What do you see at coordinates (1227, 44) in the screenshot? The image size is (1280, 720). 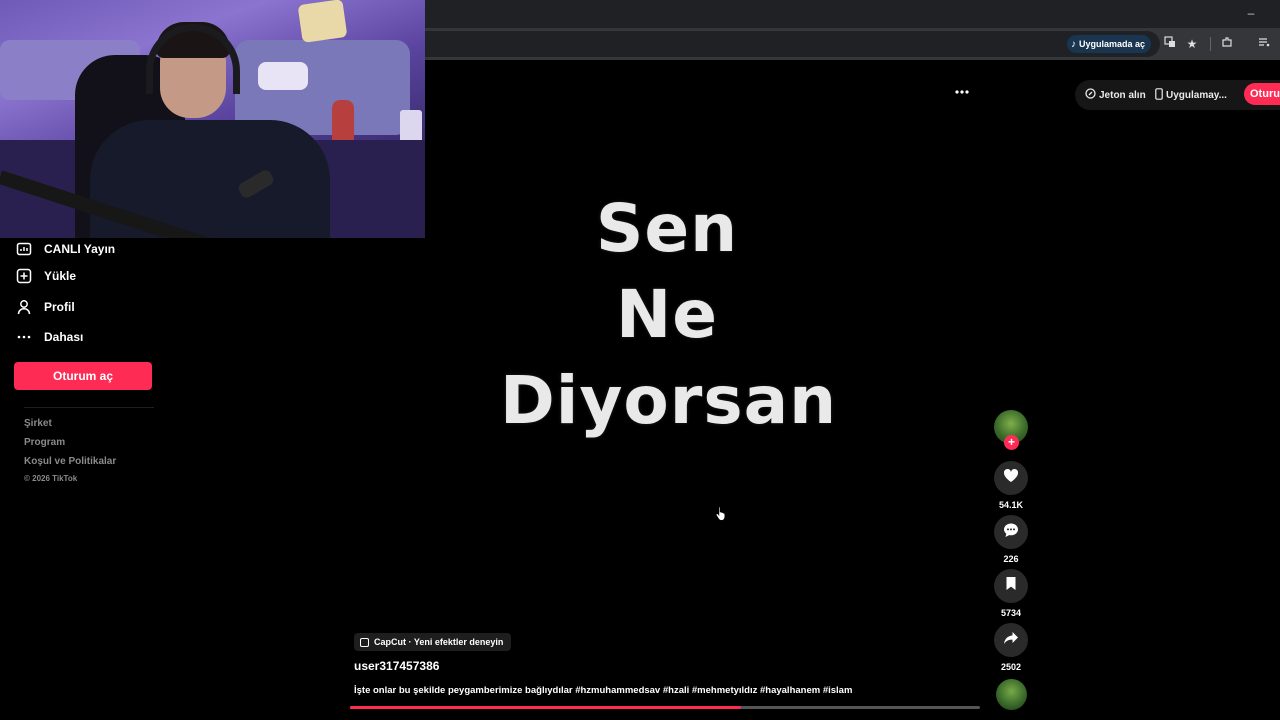 I see `extensions-icon` at bounding box center [1227, 44].